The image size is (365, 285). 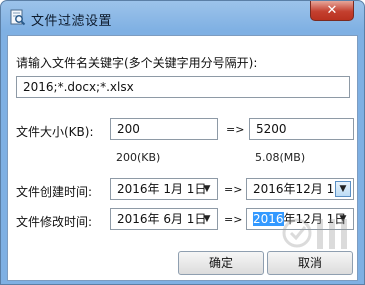 What do you see at coordinates (271, 129) in the screenshot?
I see `size-max-value: 5200` at bounding box center [271, 129].